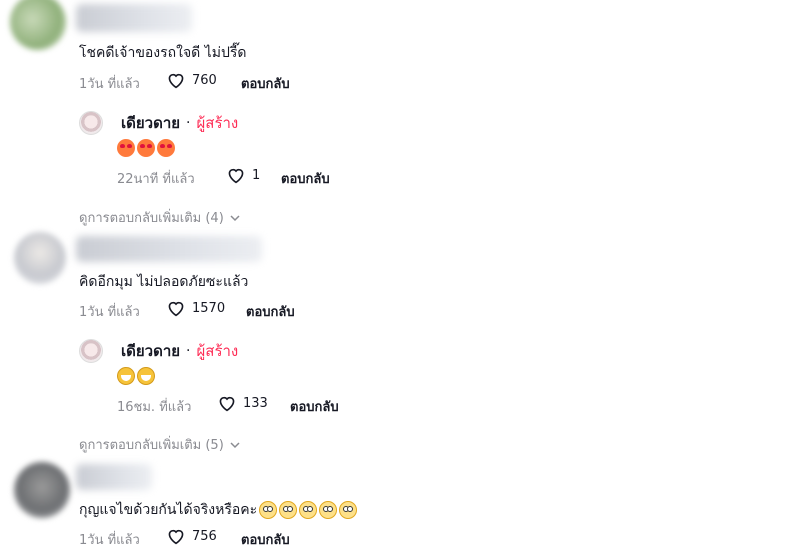 The width and height of the screenshot is (800, 551). I want to click on view-more-replies-label-1: ดูการตอบกลับเพิ่มเติม (4), so click(151, 218).